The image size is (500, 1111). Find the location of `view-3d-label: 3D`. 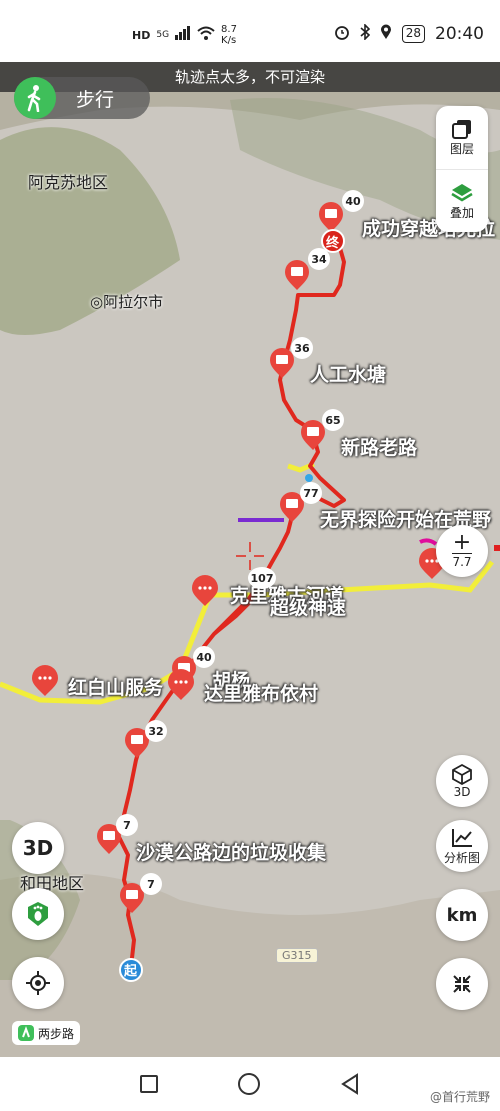

view-3d-label: 3D is located at coordinates (462, 792).